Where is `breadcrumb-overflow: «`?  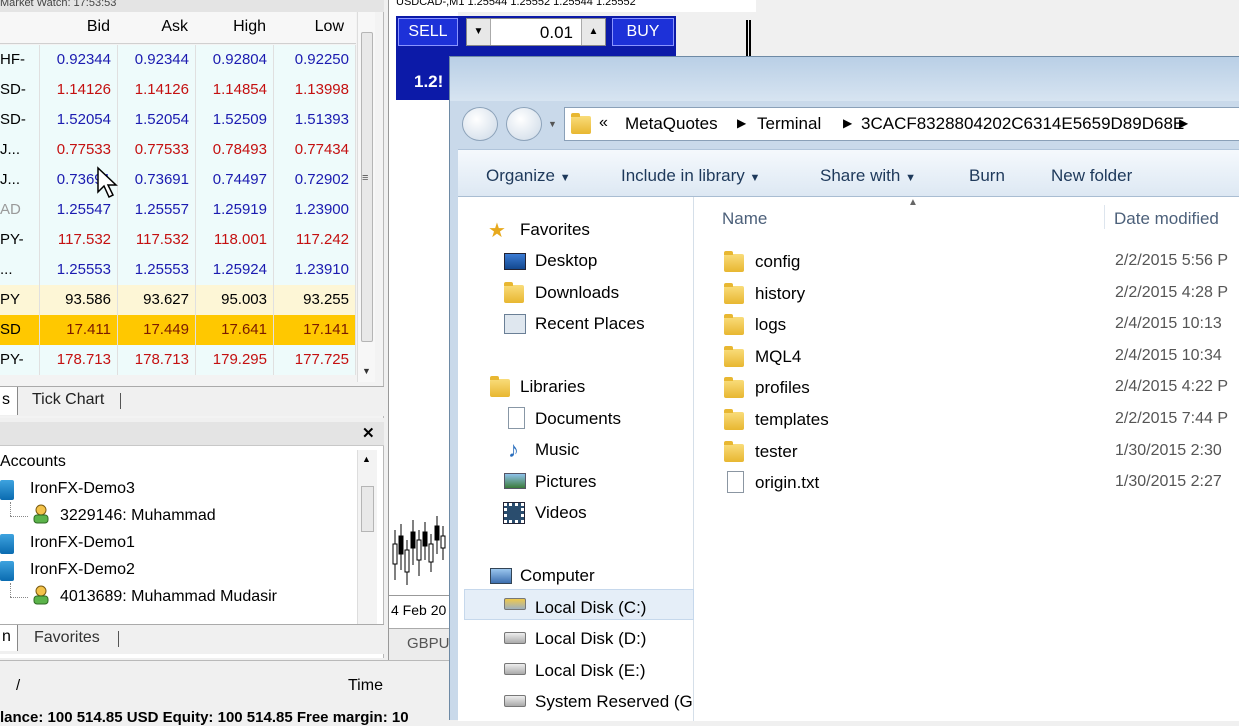
breadcrumb-overflow: « is located at coordinates (603, 123).